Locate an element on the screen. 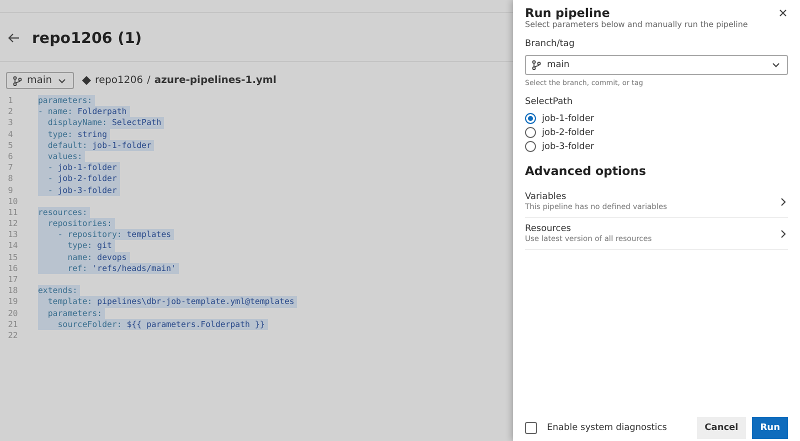 The height and width of the screenshot is (441, 800). line-number: 15 is located at coordinates (13, 257).